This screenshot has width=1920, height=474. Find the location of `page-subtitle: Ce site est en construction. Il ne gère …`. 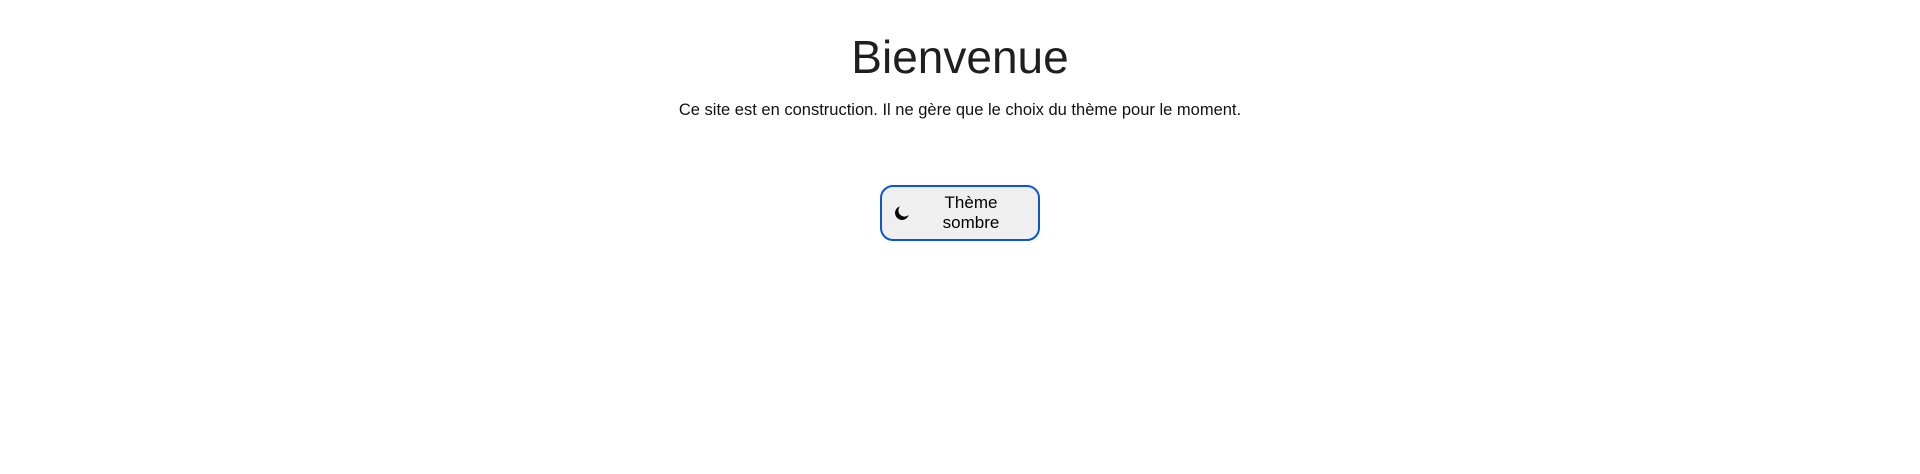

page-subtitle: Ce site est en construction. Il ne gère … is located at coordinates (960, 110).